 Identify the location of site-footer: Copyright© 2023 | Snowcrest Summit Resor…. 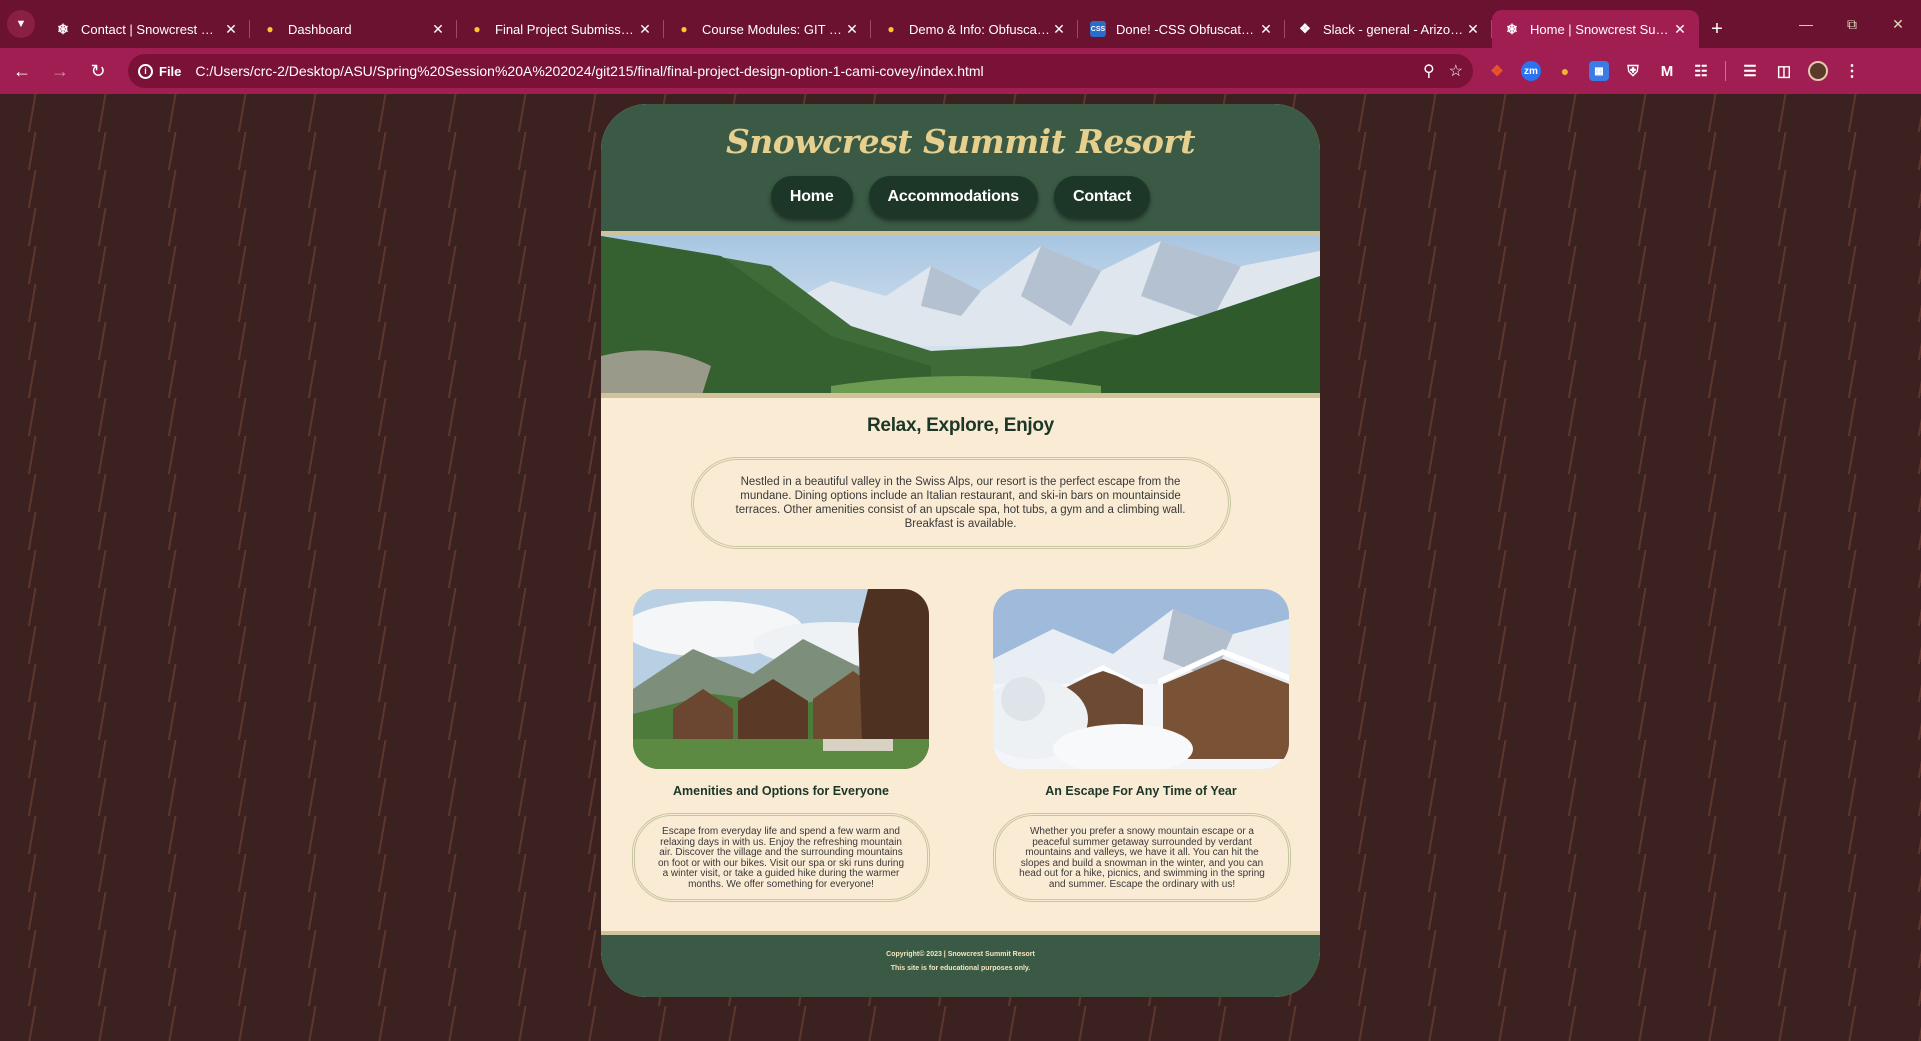
(960, 964).